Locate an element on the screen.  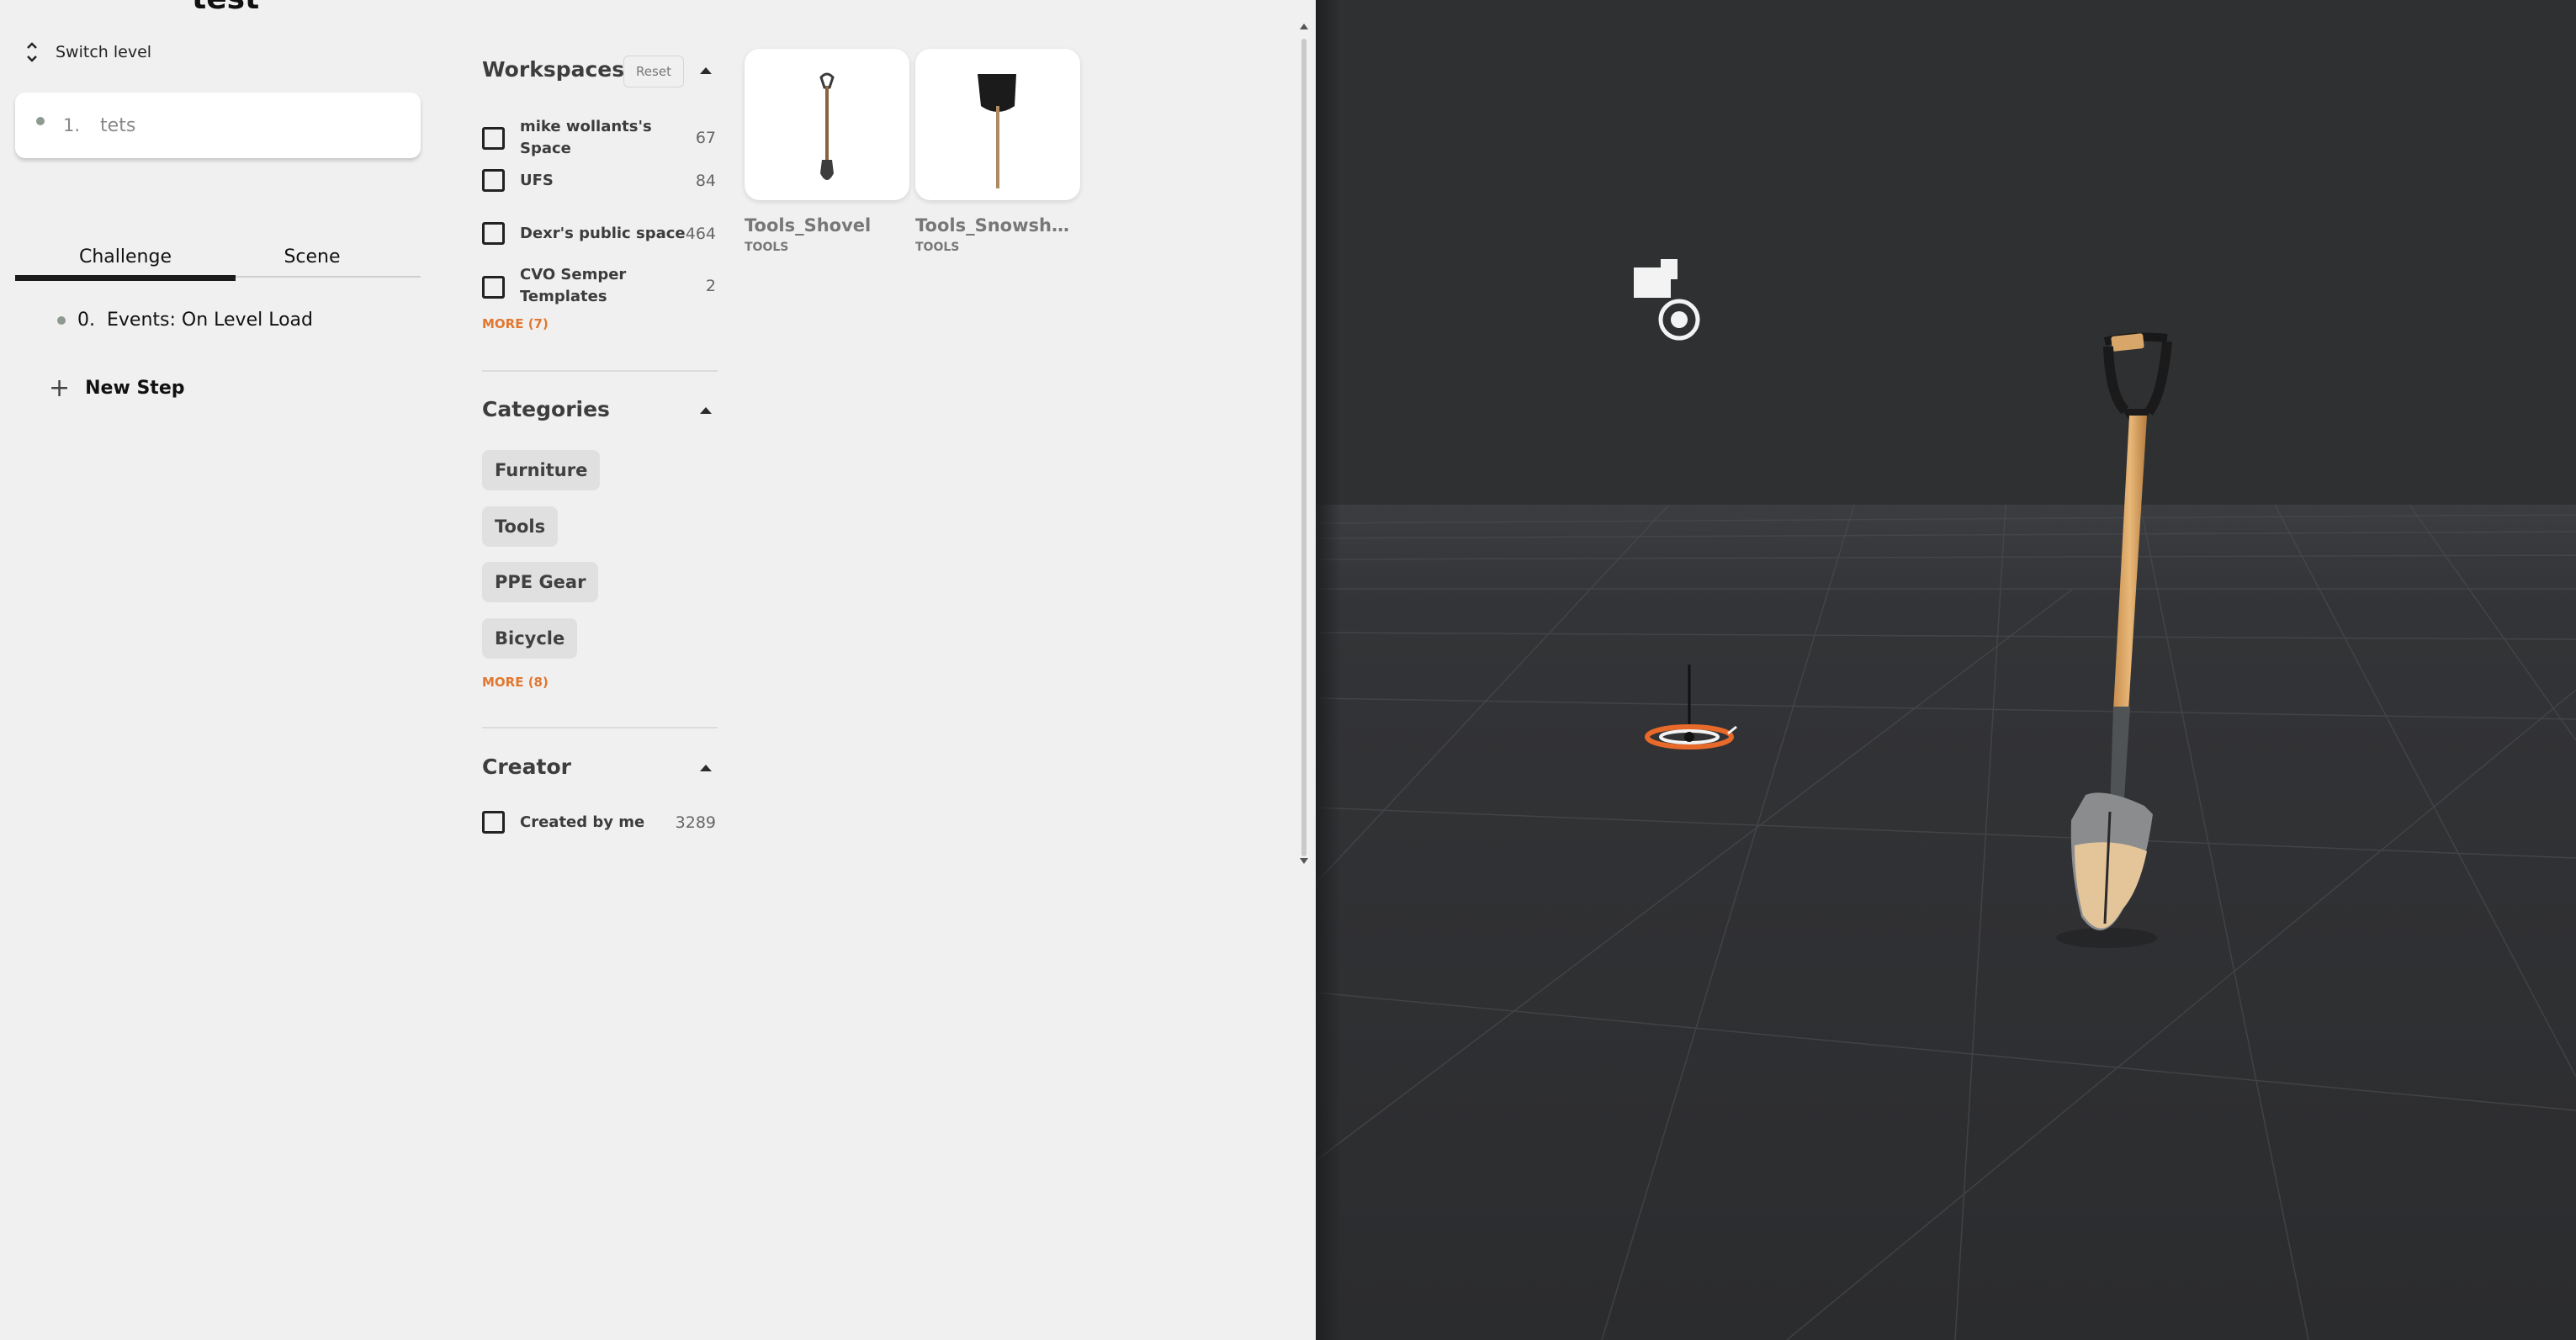
shovel-icon is located at coordinates (827, 126).